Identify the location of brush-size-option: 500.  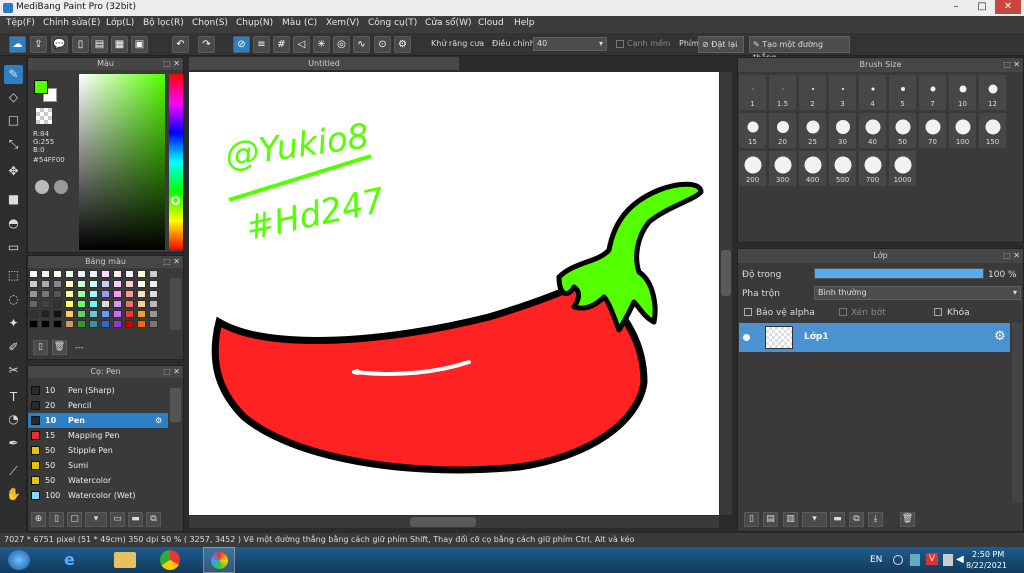
(842, 168).